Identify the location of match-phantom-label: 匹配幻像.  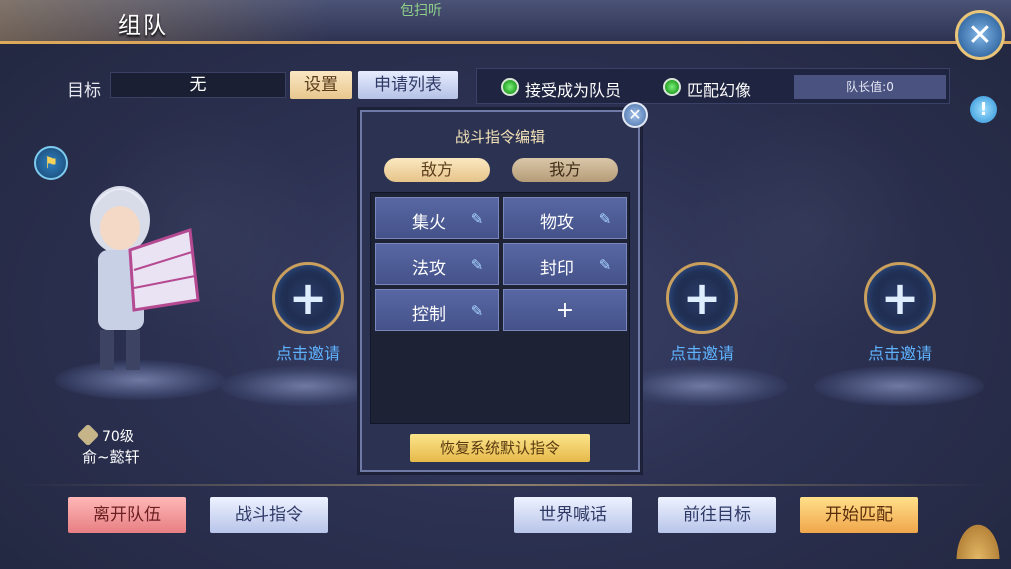
(719, 90).